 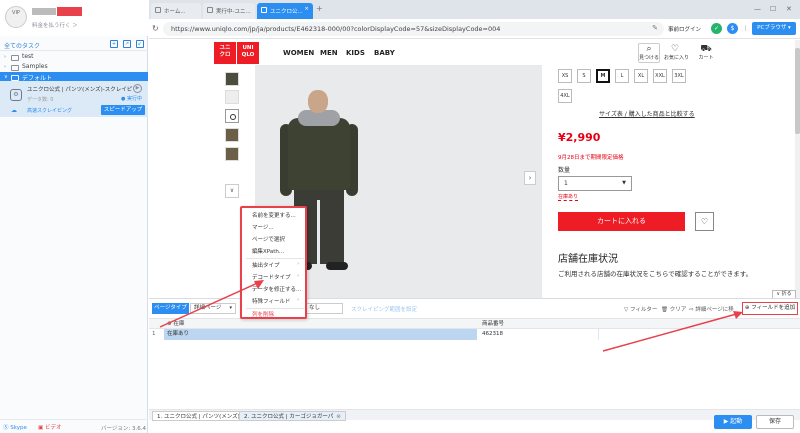 What do you see at coordinates (732, 28) in the screenshot?
I see `extension-icon: $` at bounding box center [732, 28].